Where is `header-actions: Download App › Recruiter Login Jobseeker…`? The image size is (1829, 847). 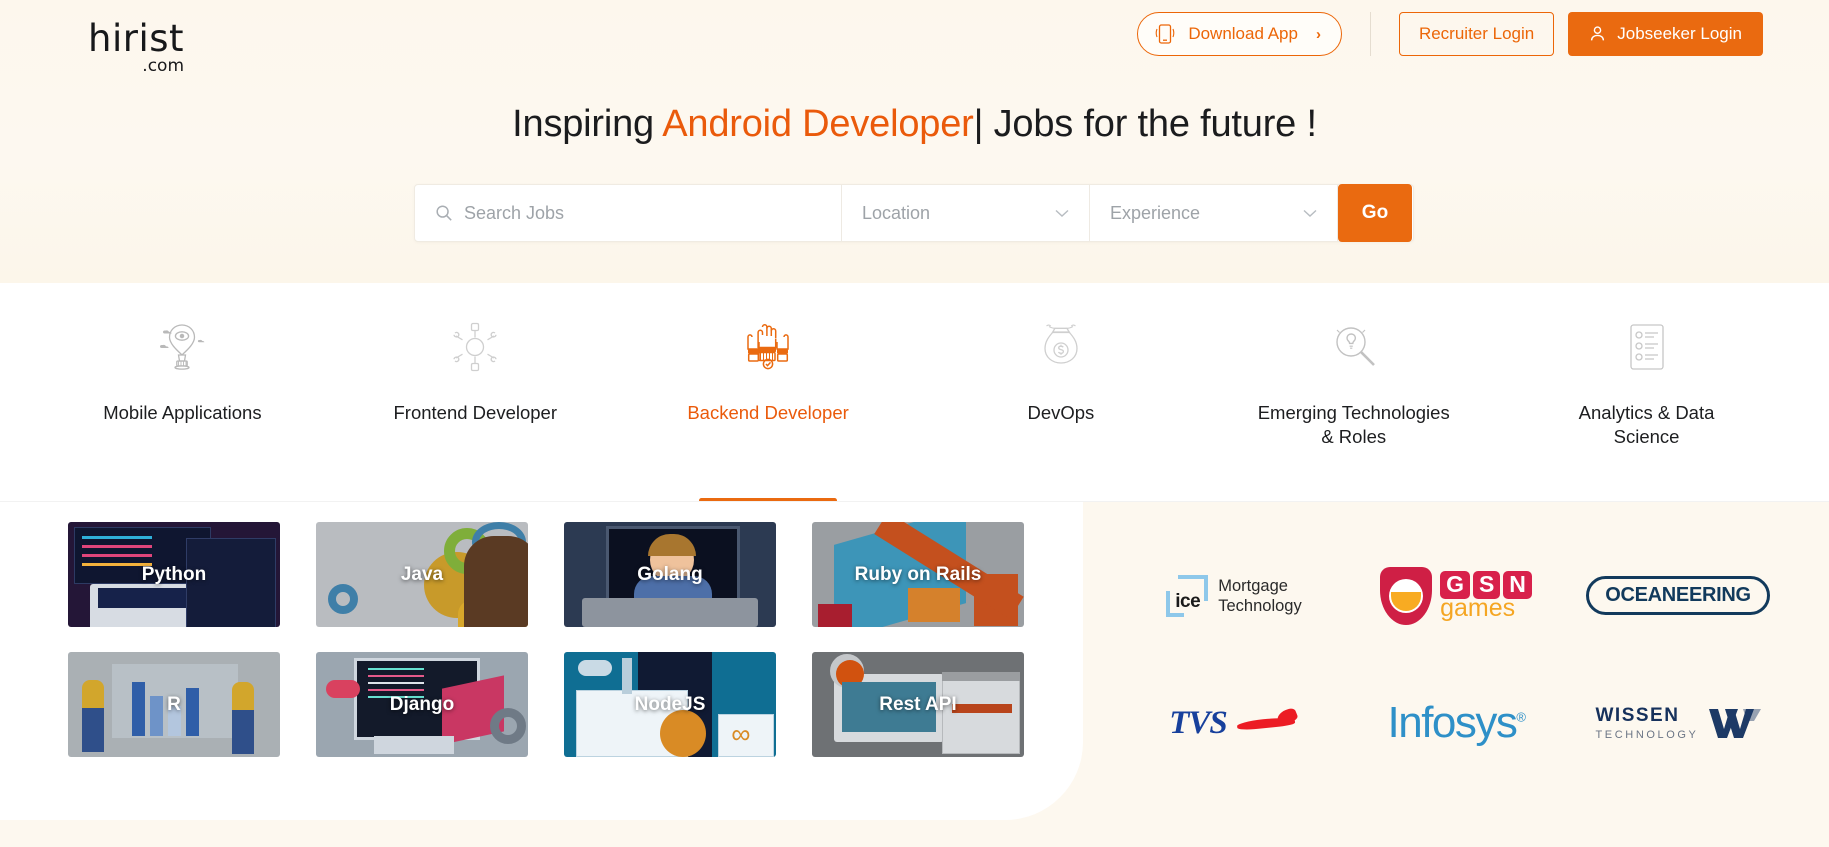 header-actions: Download App › Recruiter Login Jobseeker… is located at coordinates (1450, 34).